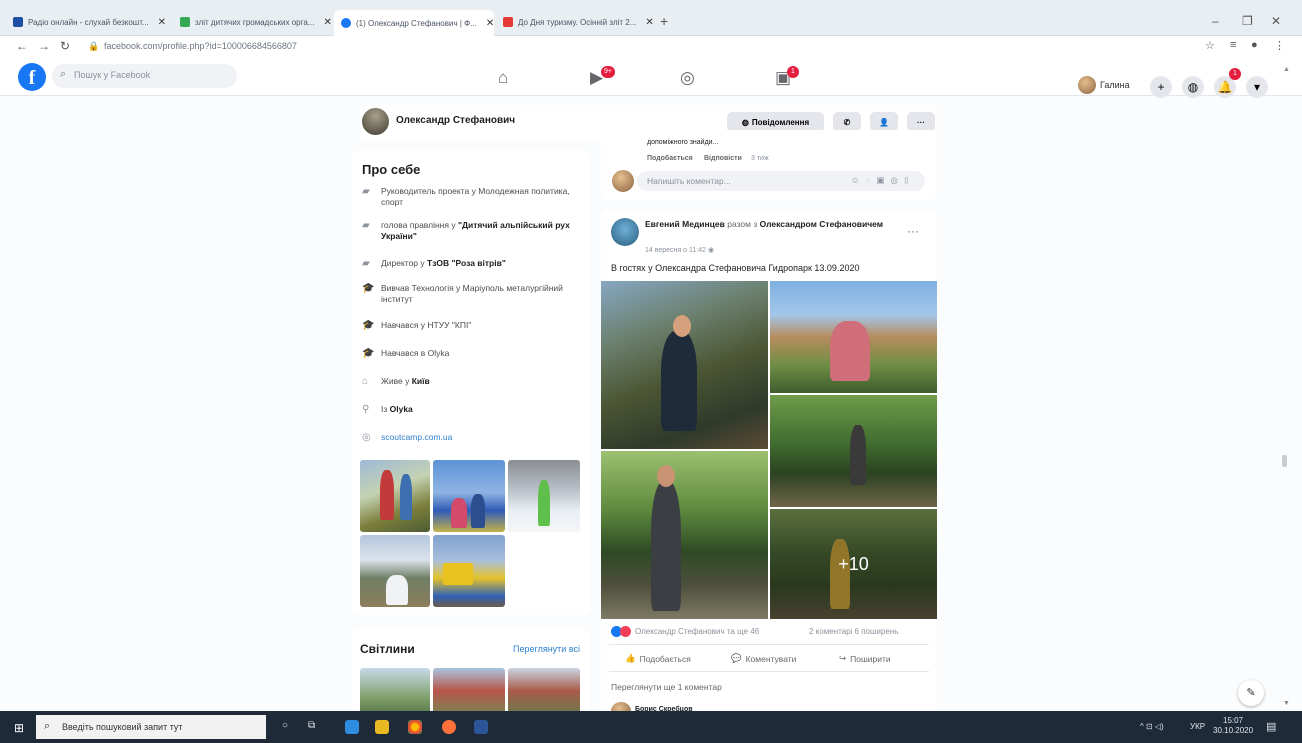 Image resolution: width=1302 pixels, height=743 pixels. I want to click on firefox-icon, so click(449, 727).